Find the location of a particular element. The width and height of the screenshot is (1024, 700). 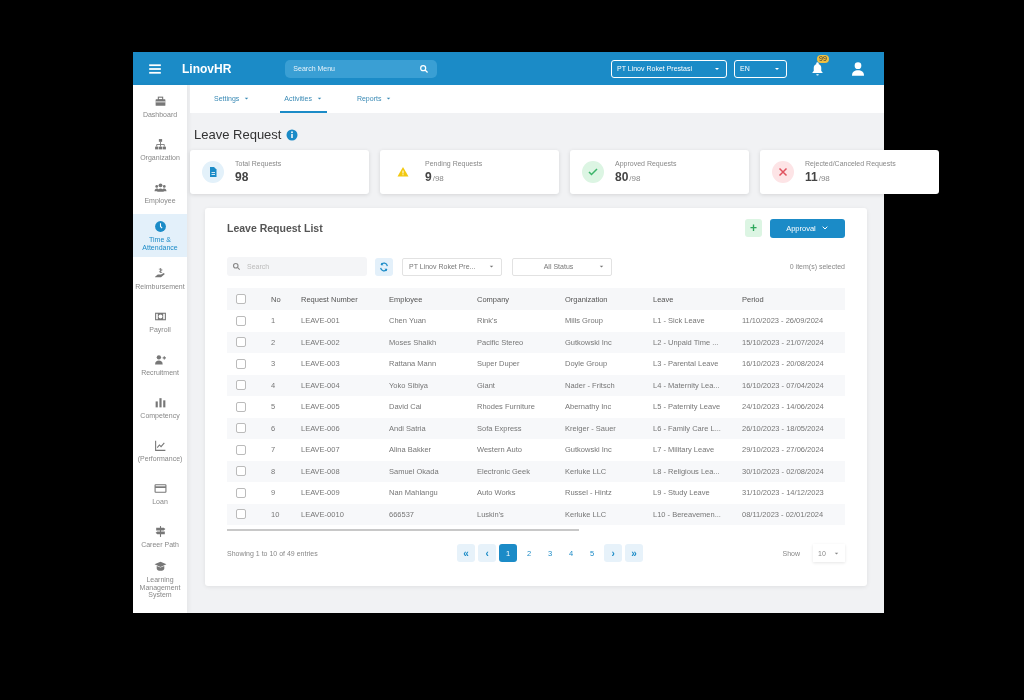

stat-value: 80 is located at coordinates (622, 177).